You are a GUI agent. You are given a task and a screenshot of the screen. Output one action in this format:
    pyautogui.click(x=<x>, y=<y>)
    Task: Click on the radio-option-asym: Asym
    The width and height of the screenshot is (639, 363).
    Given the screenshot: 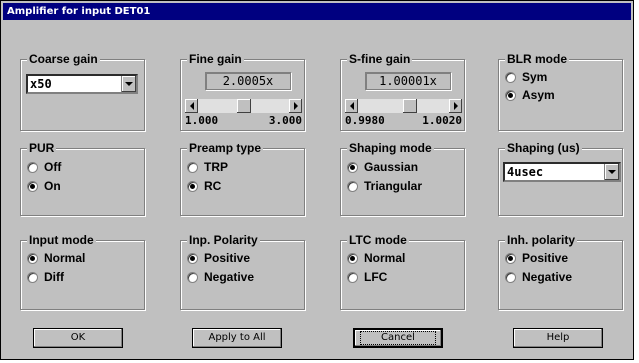 What is the action you would take?
    pyautogui.click(x=530, y=95)
    